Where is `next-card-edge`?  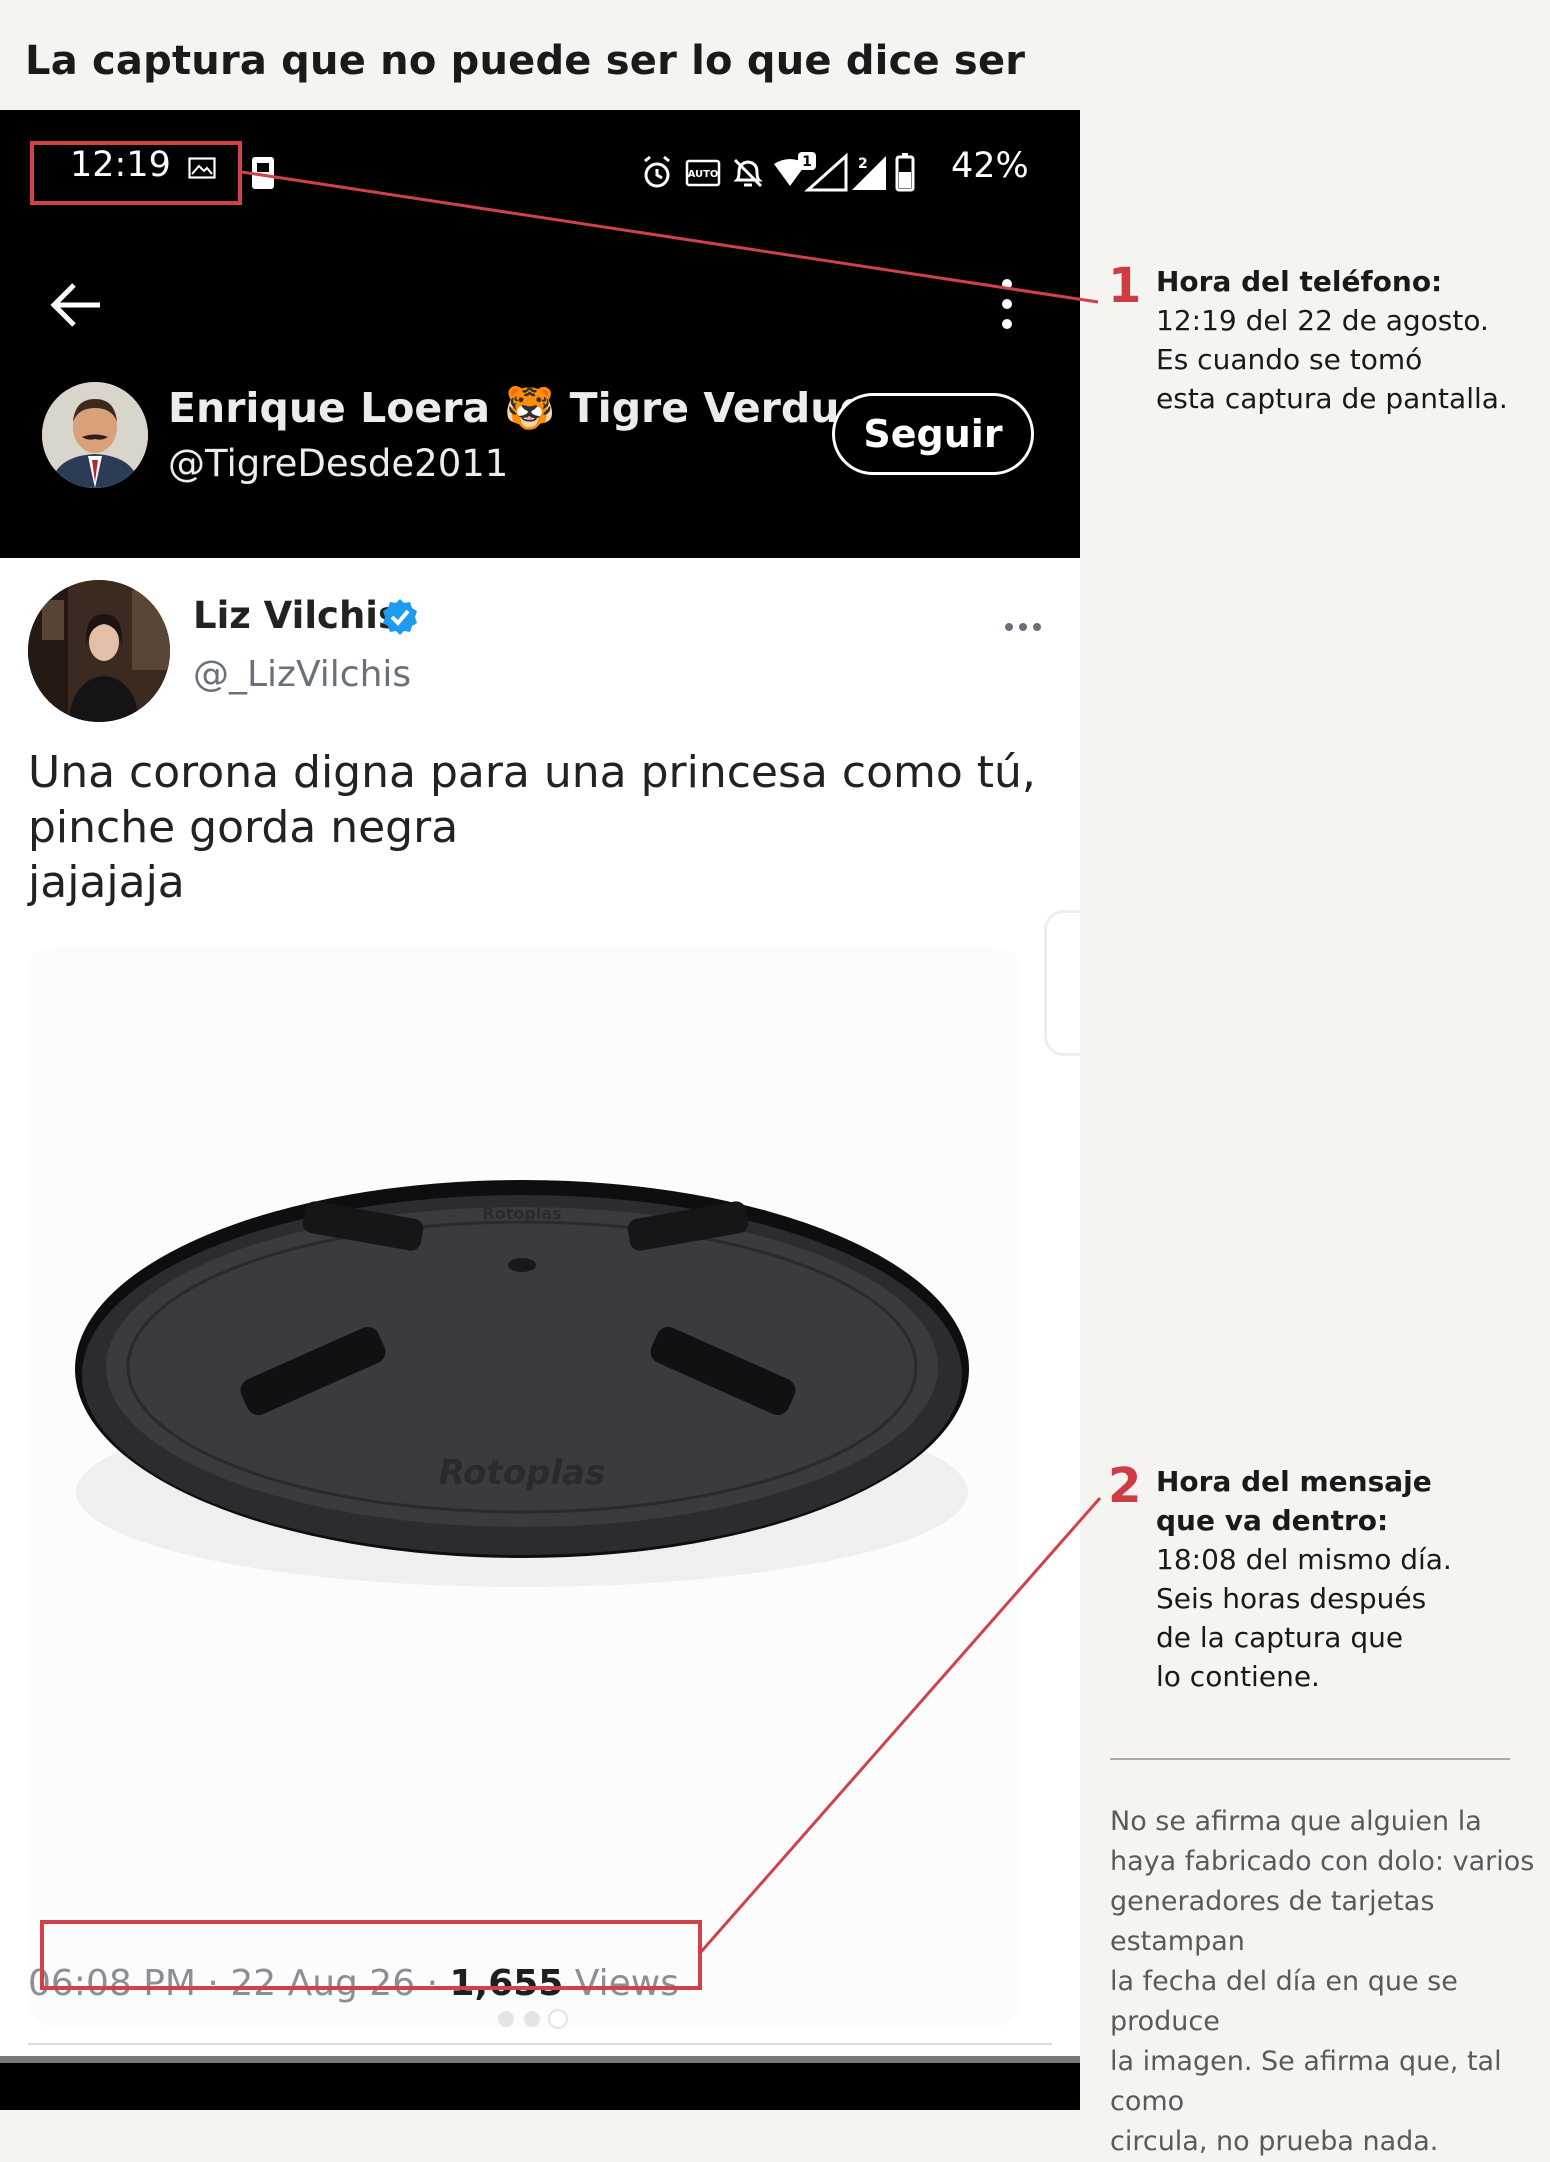
next-card-edge is located at coordinates (1062, 983).